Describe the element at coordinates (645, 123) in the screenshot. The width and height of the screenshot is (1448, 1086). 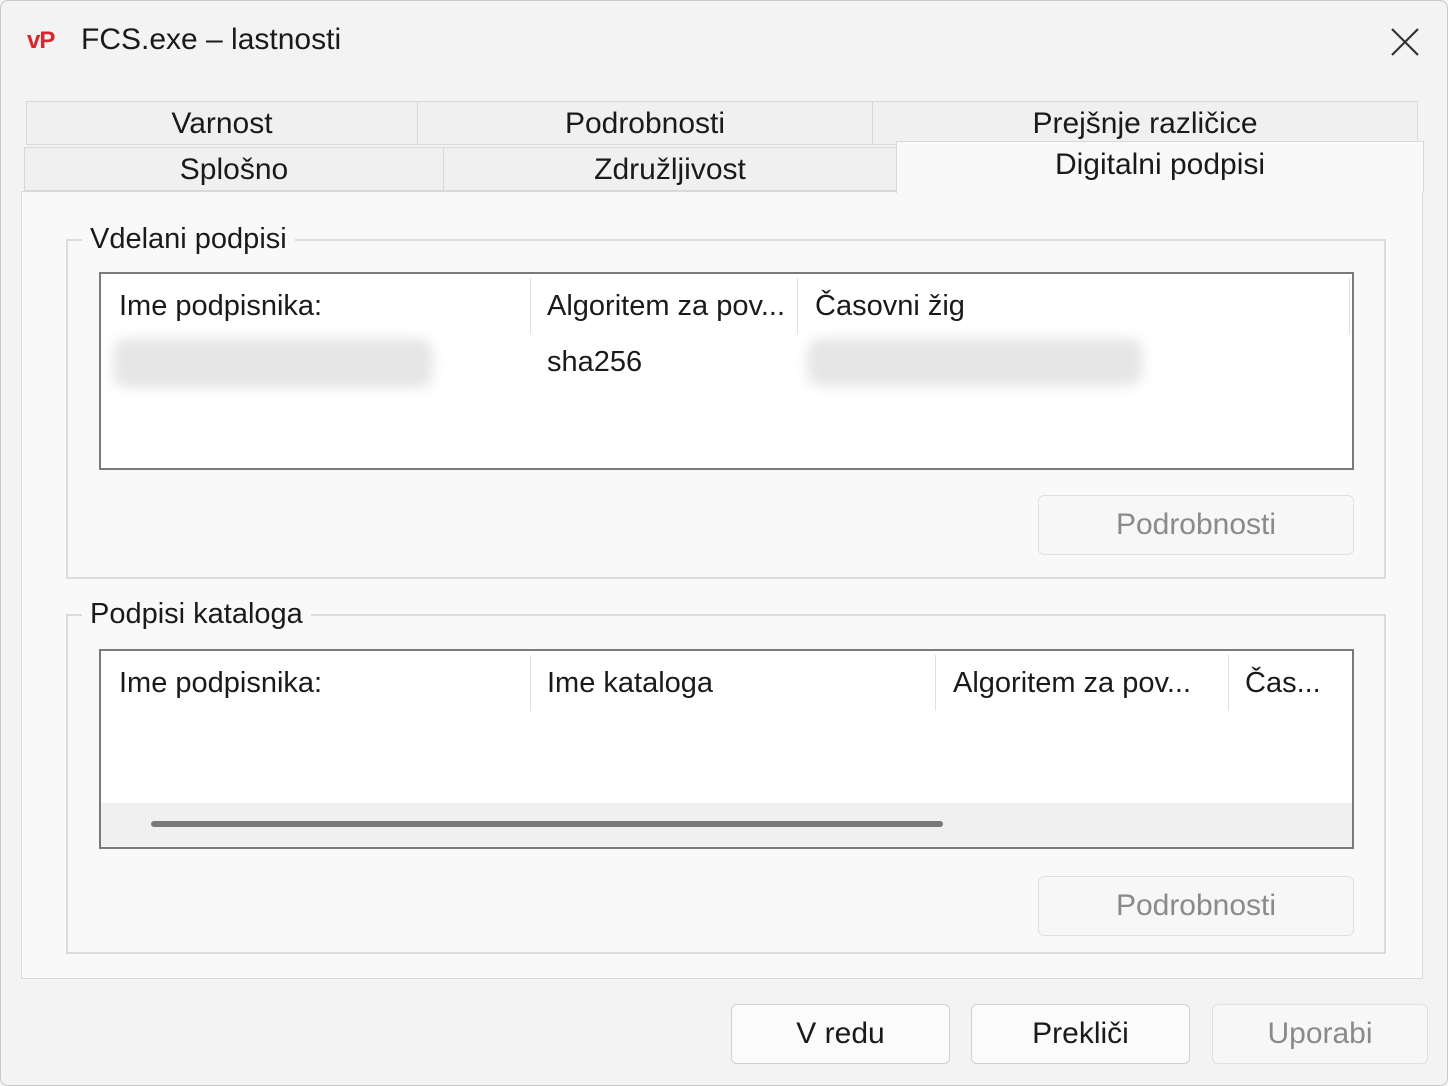
I see `tab-podrobnosti: Podrobnosti` at that location.